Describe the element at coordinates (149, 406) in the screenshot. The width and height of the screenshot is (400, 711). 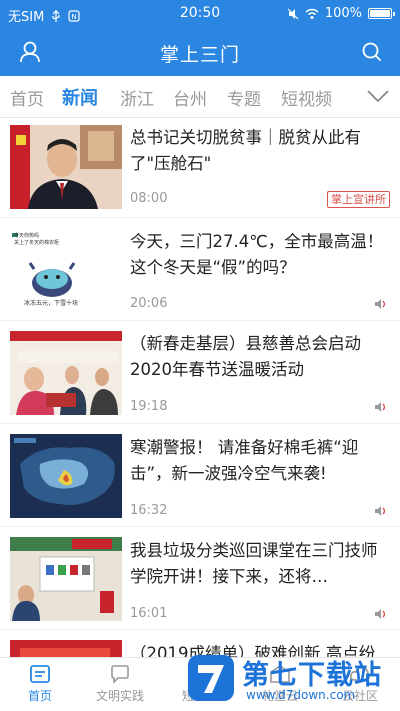
I see `news-time: 19:18` at that location.